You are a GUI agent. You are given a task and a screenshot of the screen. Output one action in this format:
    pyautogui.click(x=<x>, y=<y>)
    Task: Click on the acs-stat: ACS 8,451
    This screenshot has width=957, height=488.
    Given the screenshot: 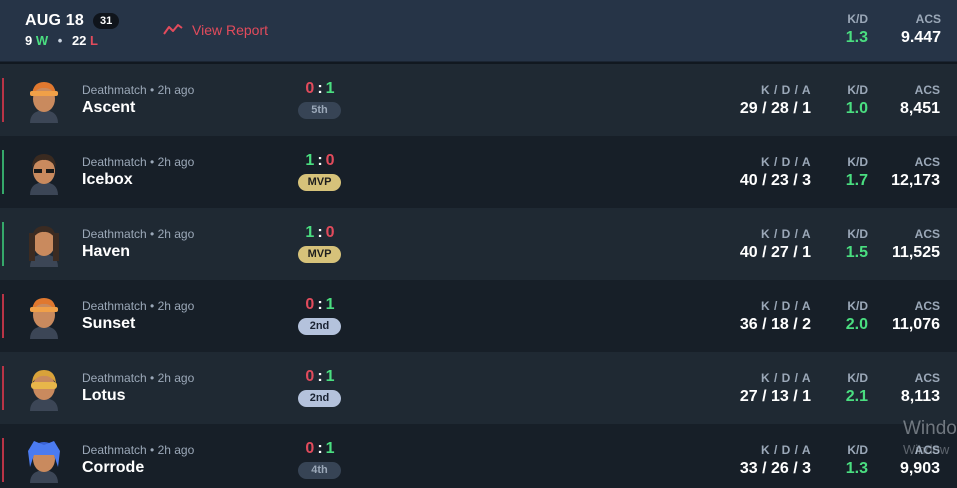 What is the action you would take?
    pyautogui.click(x=920, y=100)
    